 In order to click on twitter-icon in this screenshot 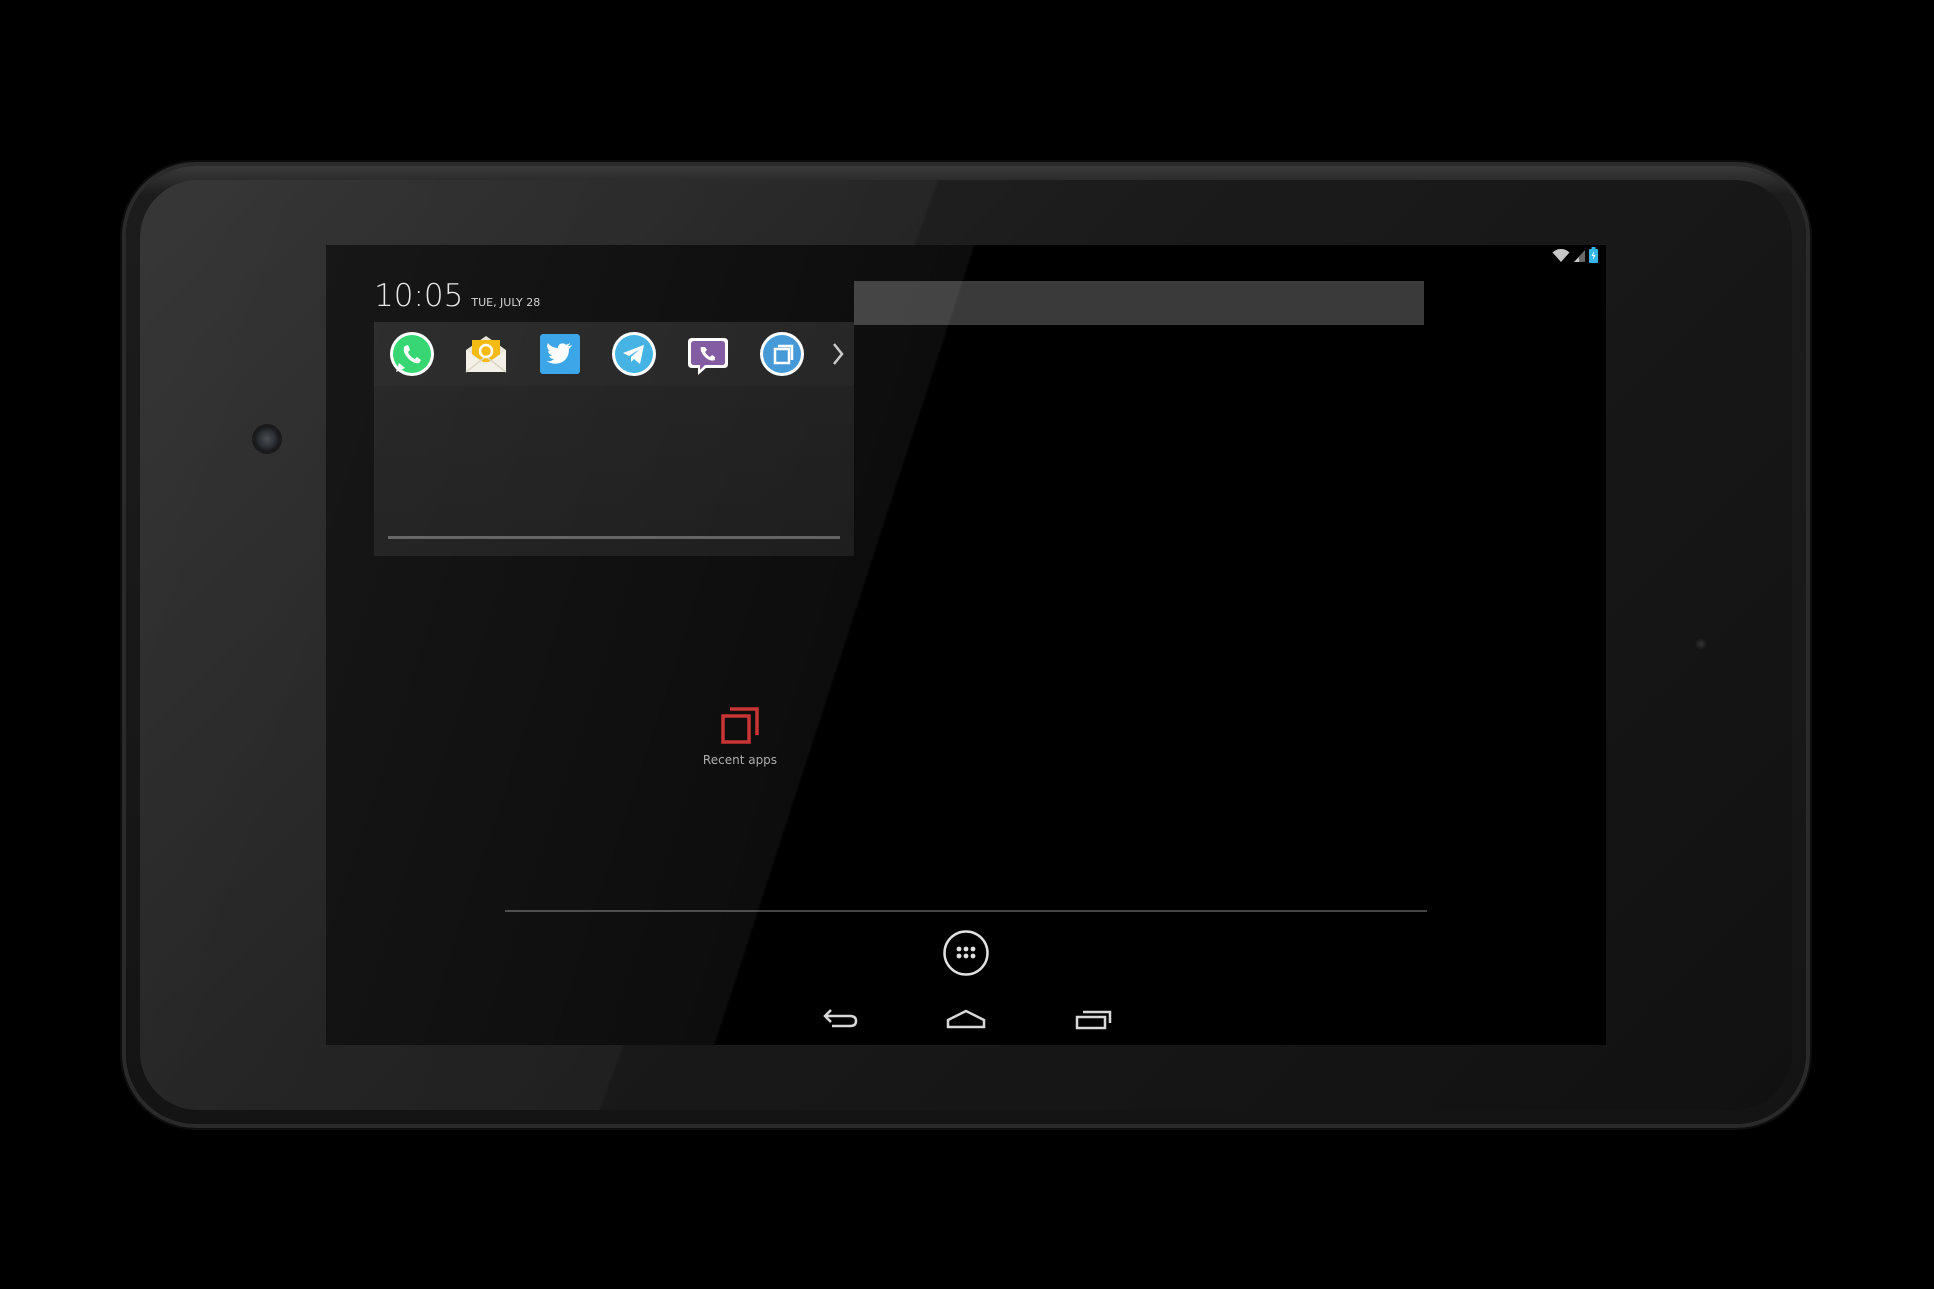, I will do `click(560, 354)`.